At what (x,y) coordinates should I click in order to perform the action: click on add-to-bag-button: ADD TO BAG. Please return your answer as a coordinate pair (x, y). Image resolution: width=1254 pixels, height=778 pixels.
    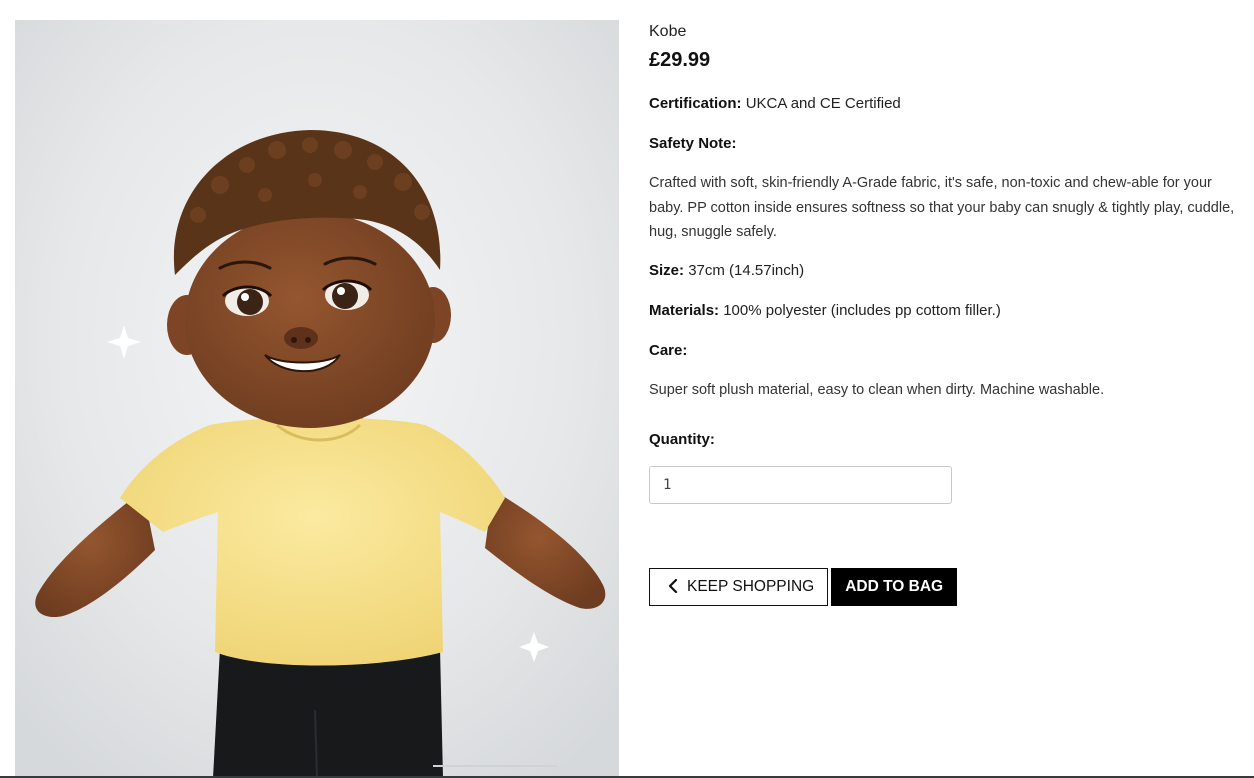
    Looking at the image, I should click on (894, 587).